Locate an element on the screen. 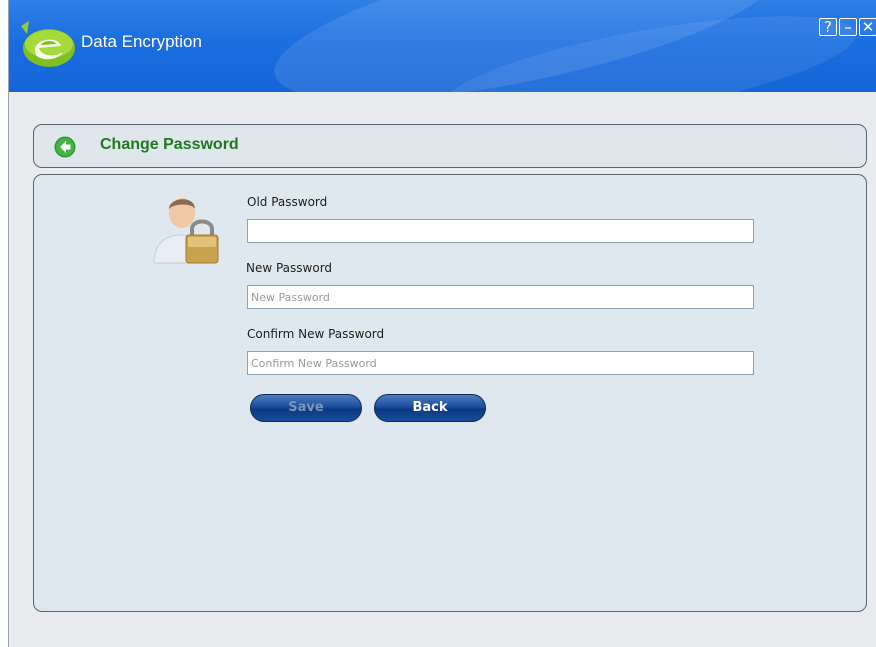 The image size is (876, 647). page-header: Change Password is located at coordinates (450, 146).